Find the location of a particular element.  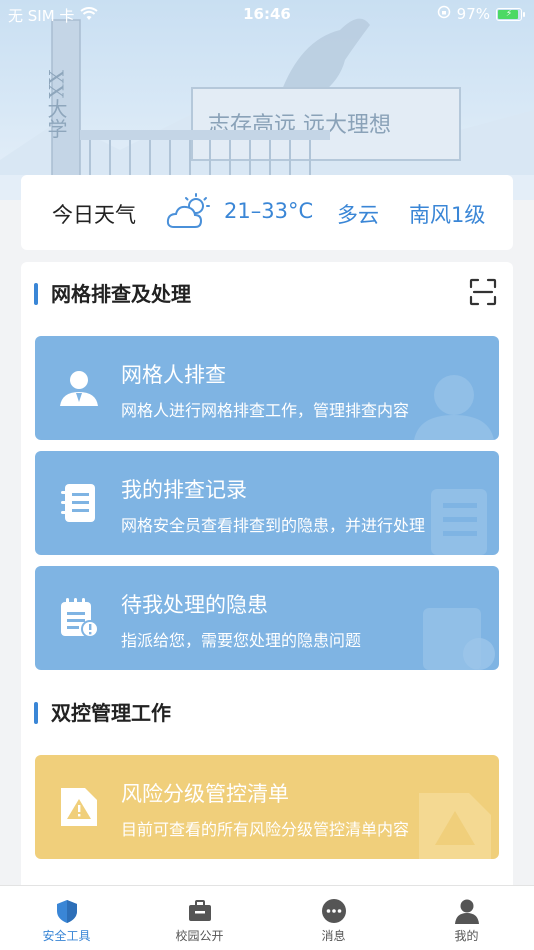

card-pending-hazards: 待我处理的隐患 指派给您，需要您处理的隐患问题 is located at coordinates (267, 618).